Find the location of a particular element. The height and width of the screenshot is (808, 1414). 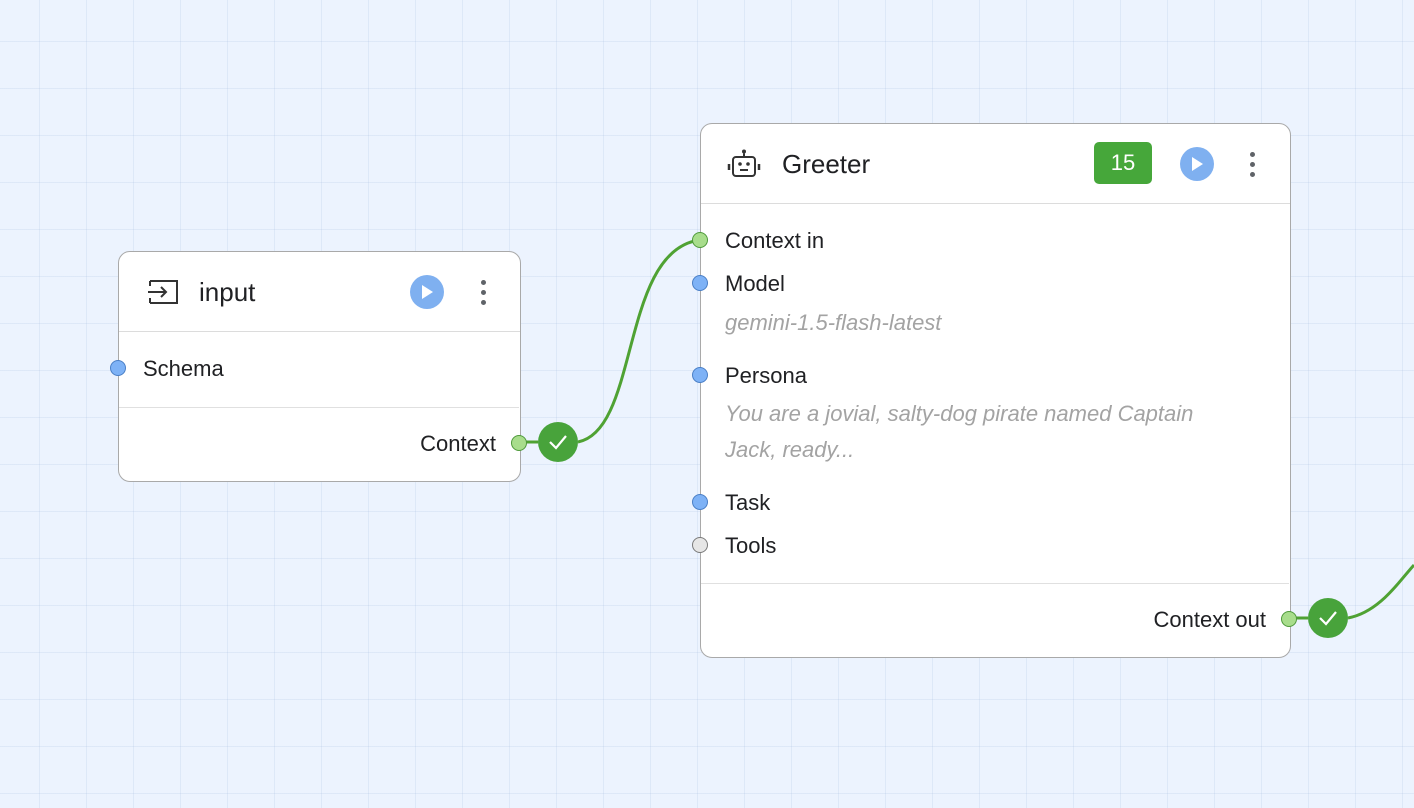

wire-input-to-greeter is located at coordinates (610, 341).